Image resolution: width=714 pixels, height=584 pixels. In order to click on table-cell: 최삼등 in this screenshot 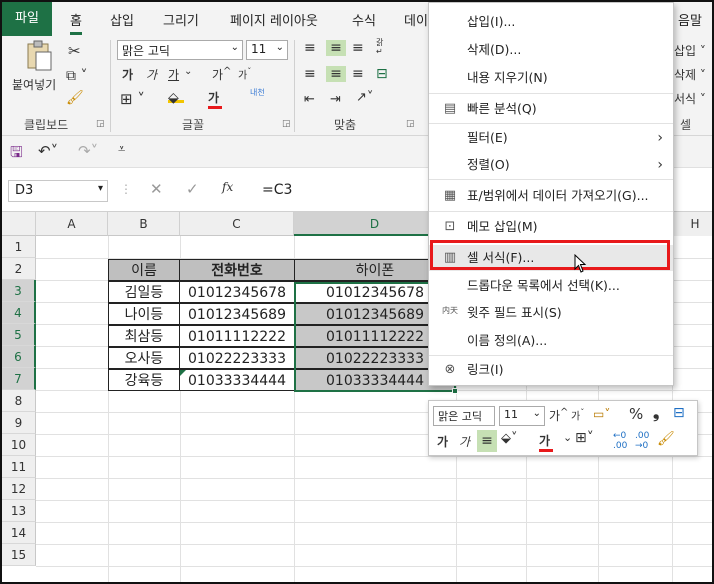, I will do `click(144, 336)`.